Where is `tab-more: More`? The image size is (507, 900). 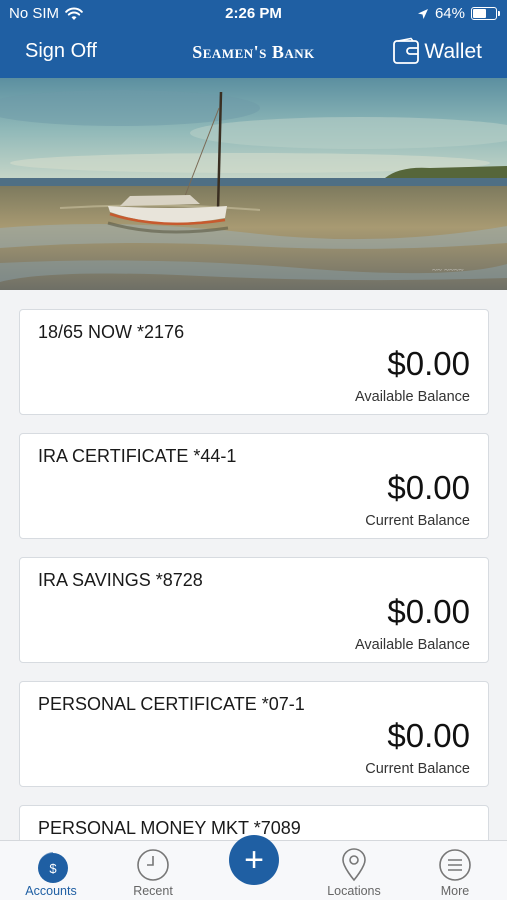 tab-more: More is located at coordinates (455, 870).